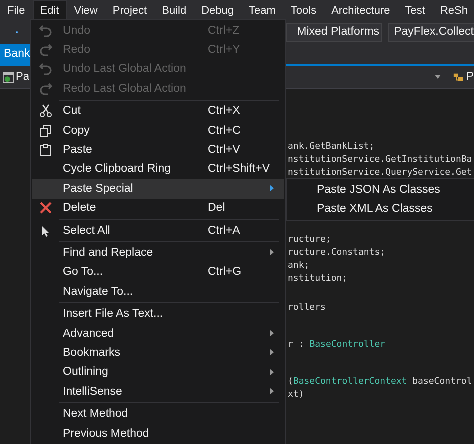  What do you see at coordinates (49, 10) in the screenshot?
I see `menu-item: Edit` at bounding box center [49, 10].